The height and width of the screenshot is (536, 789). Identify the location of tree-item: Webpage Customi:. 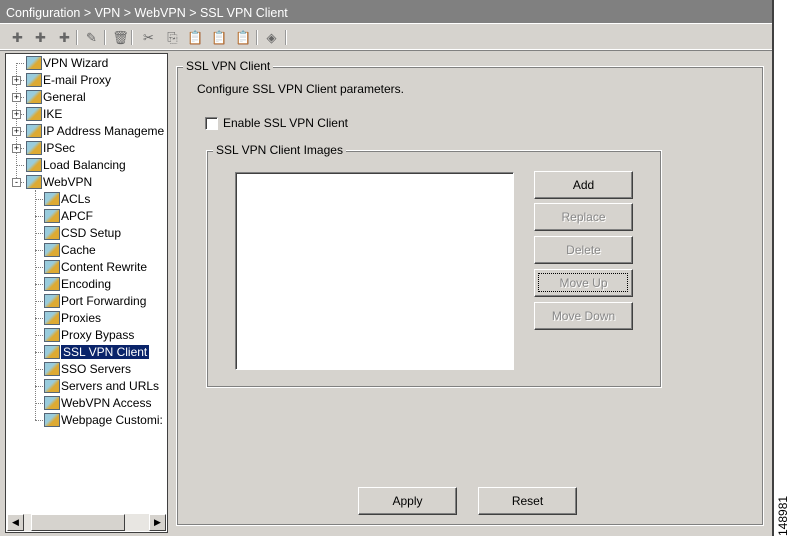
(103, 420).